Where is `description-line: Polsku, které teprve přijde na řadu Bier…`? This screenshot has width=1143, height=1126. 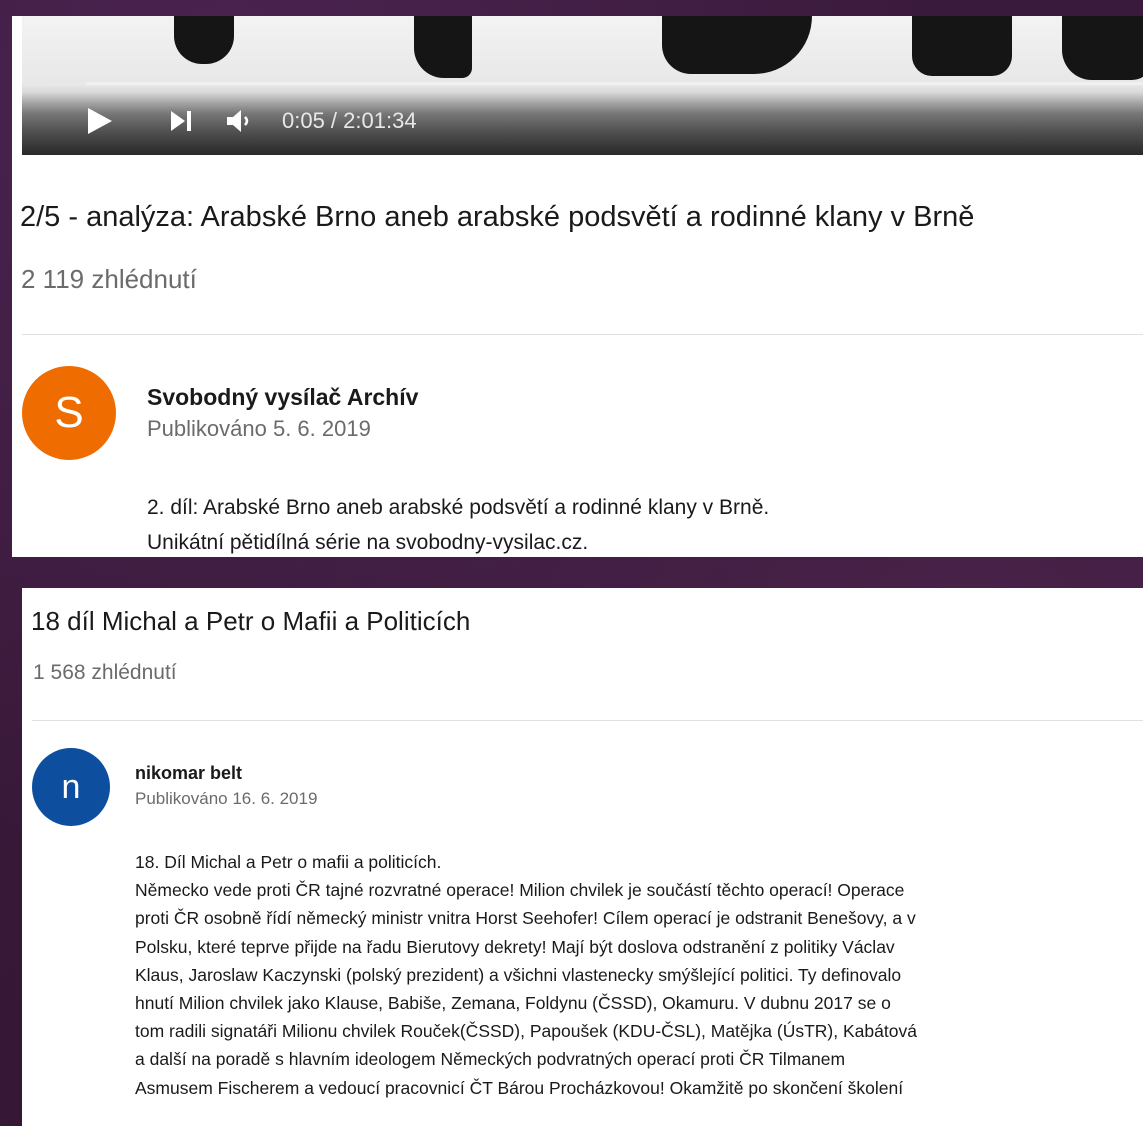
description-line: Polsku, které teprve přijde na řadu Bier… is located at coordinates (515, 946).